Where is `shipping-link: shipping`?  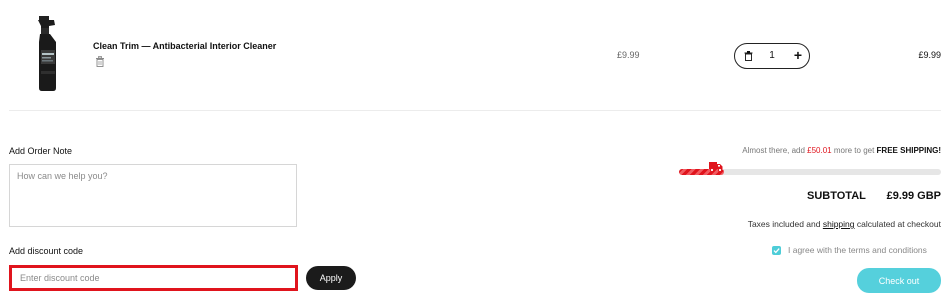
shipping-link: shipping is located at coordinates (839, 224).